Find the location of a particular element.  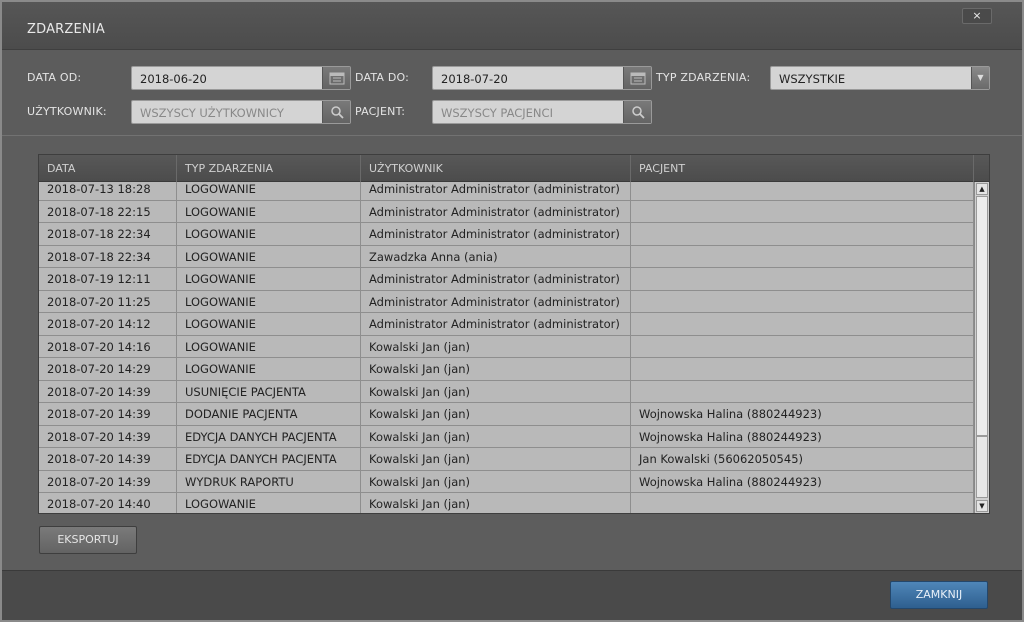

cell-date: 2018-07-20 14:16 is located at coordinates (108, 346).